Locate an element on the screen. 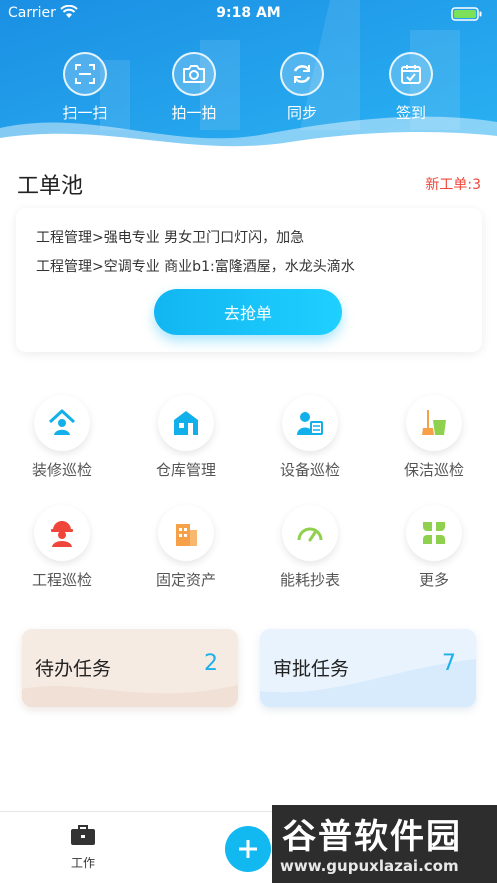  add-button is located at coordinates (248, 849).